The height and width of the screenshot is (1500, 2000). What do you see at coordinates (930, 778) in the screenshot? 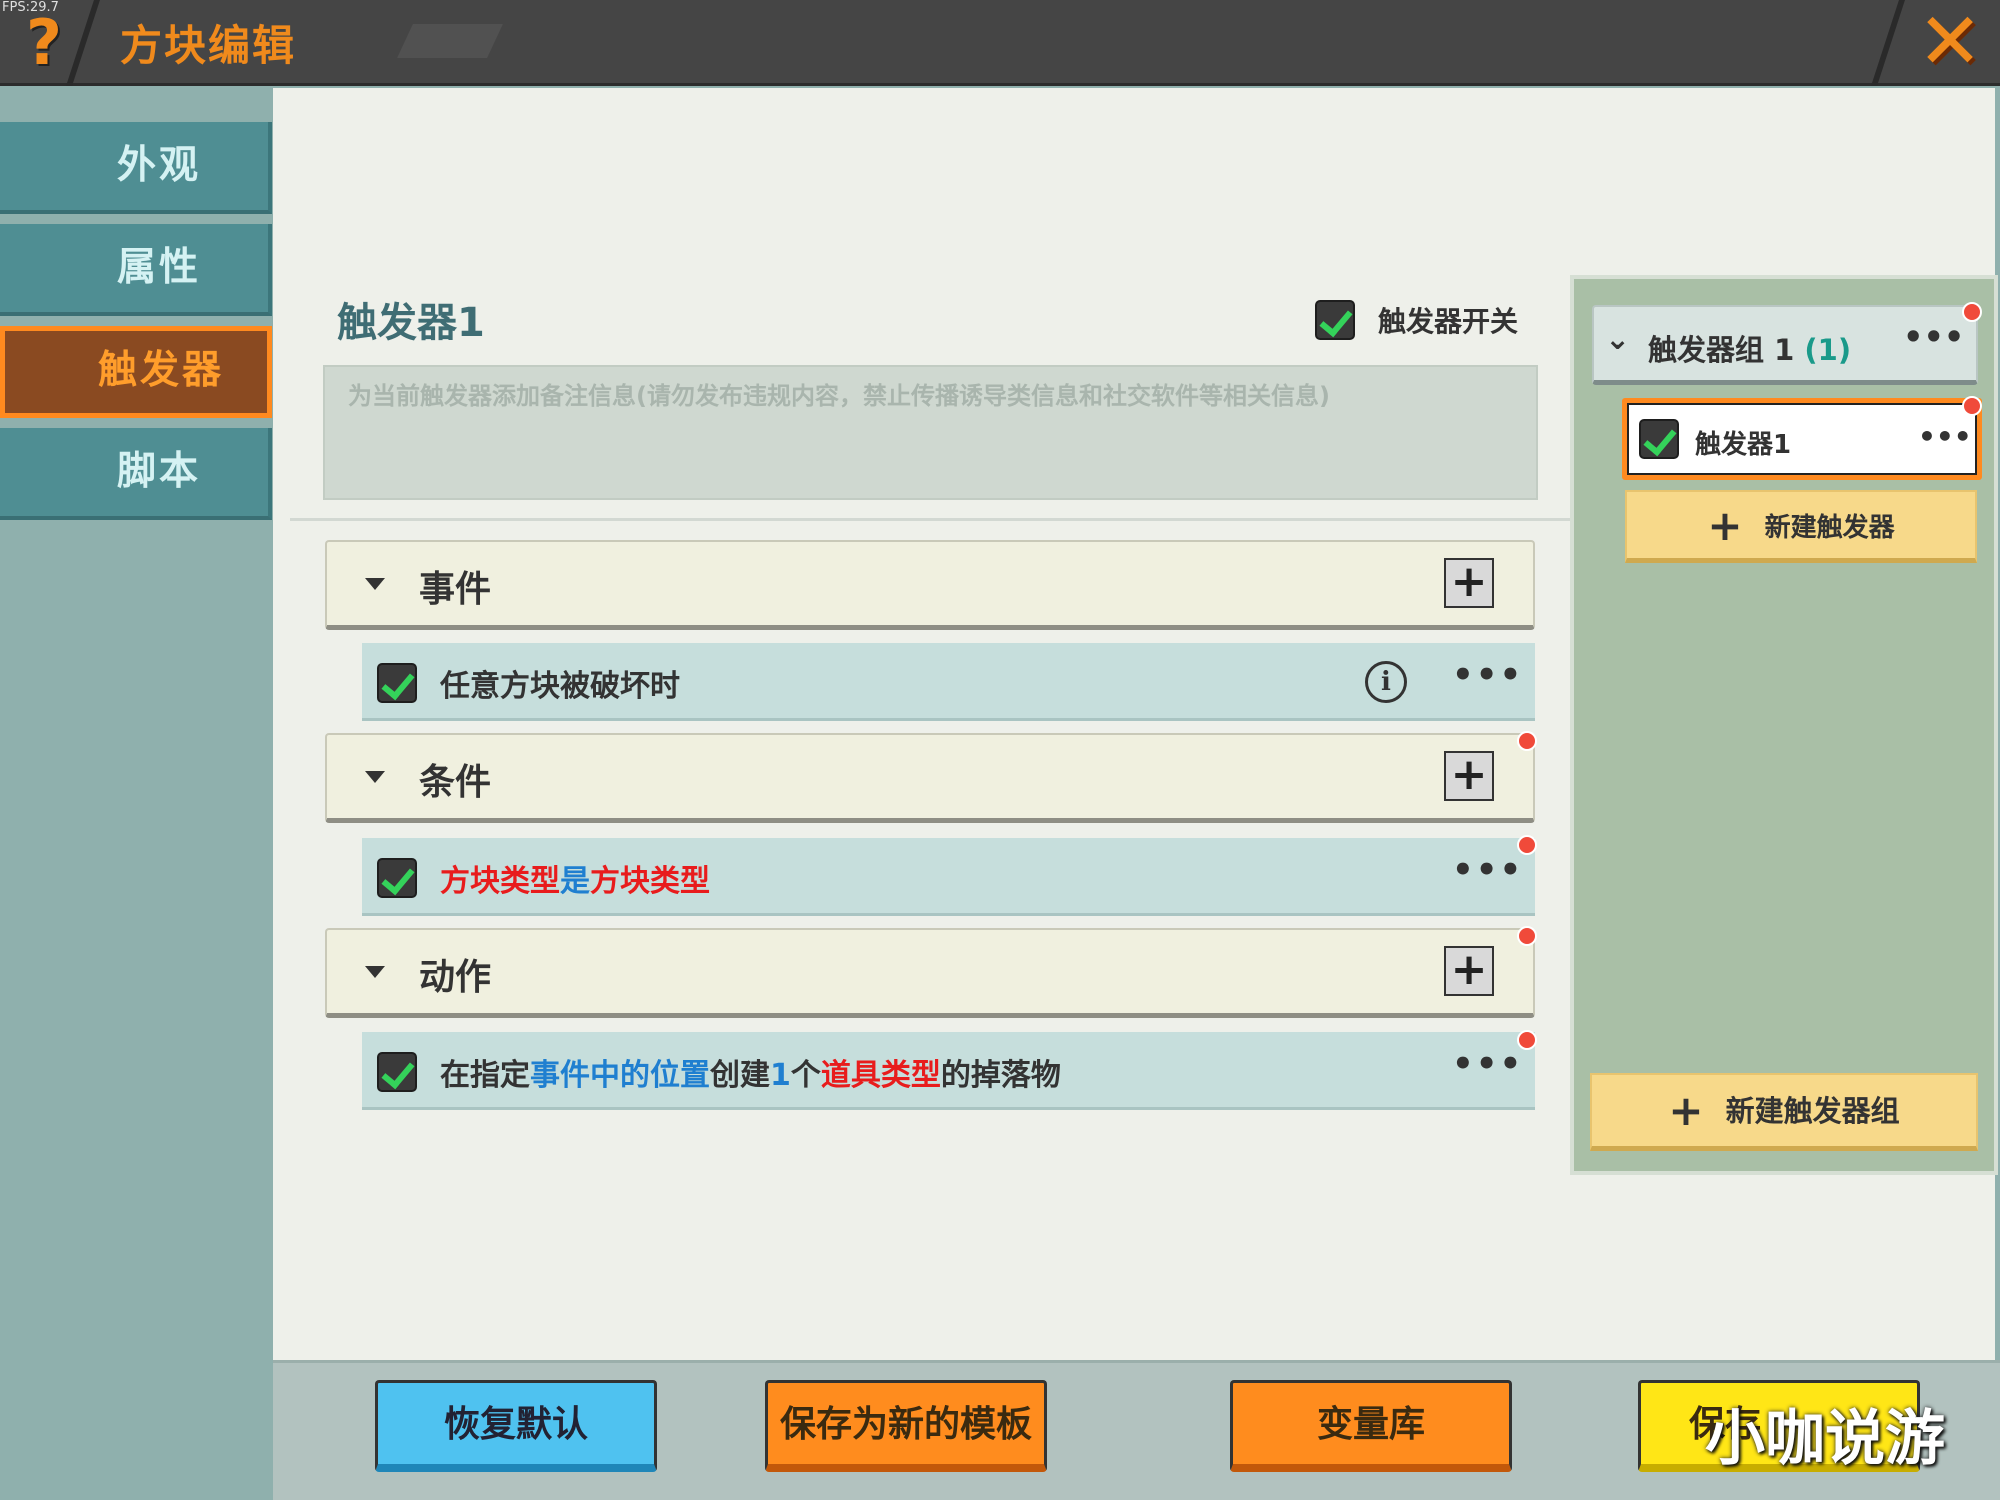
I see `section-condition: 条件 +` at bounding box center [930, 778].